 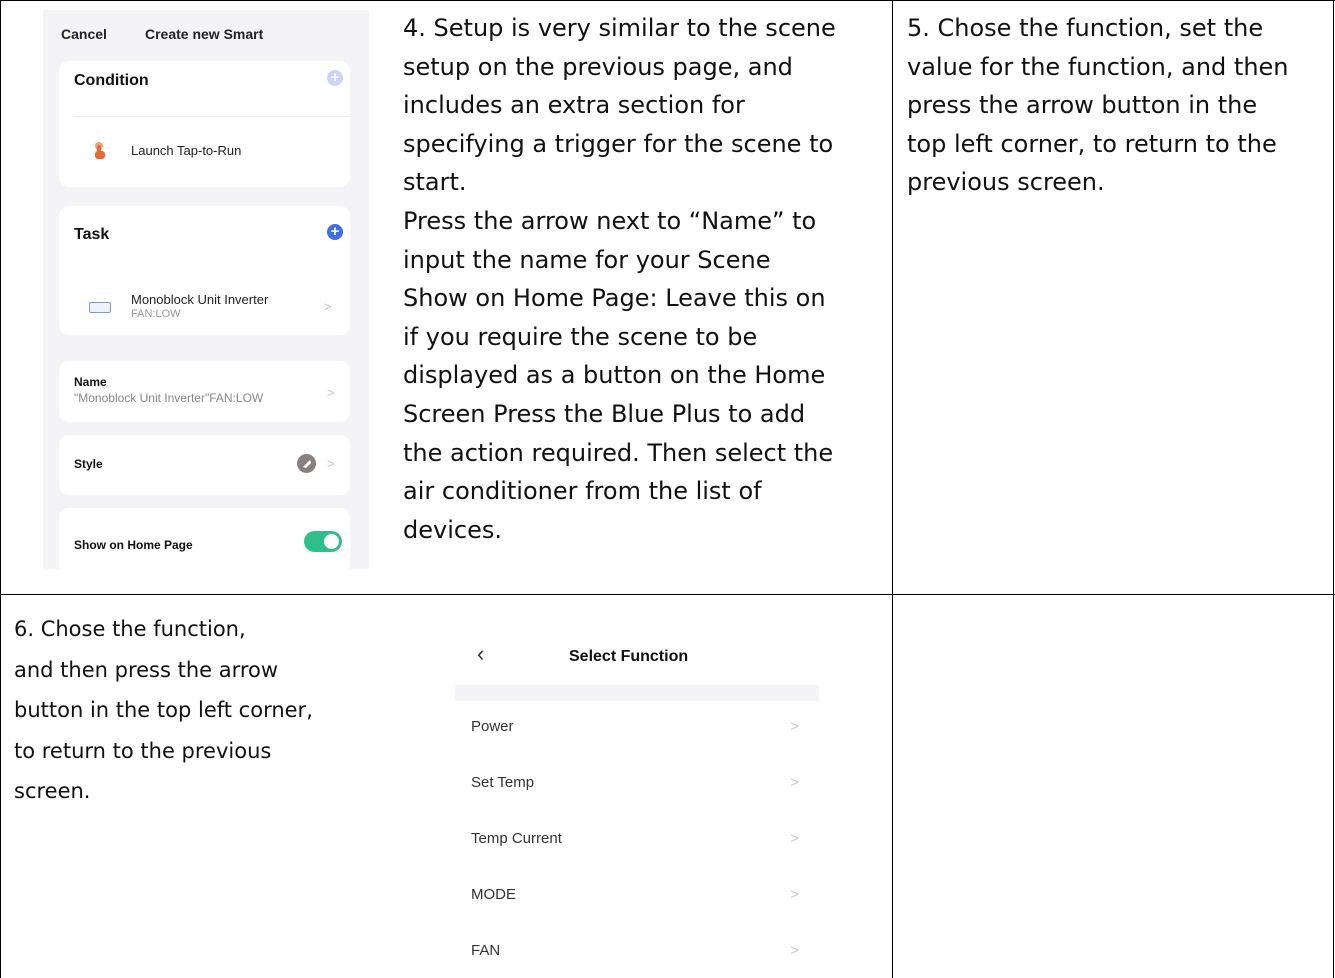 I want to click on screen-title: Create new Smart, so click(x=204, y=34).